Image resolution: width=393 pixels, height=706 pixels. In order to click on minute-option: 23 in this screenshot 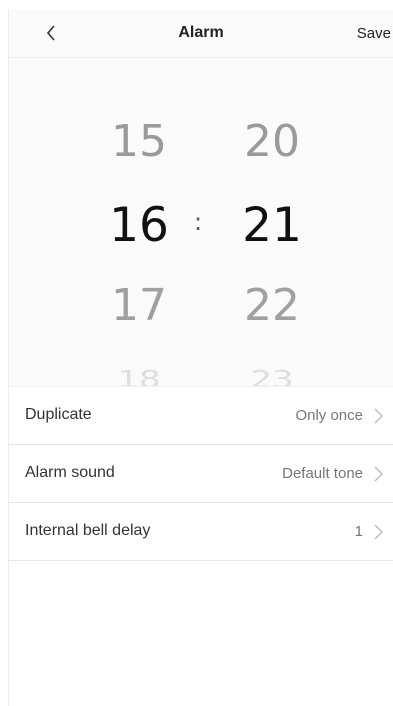, I will do `click(272, 376)`.